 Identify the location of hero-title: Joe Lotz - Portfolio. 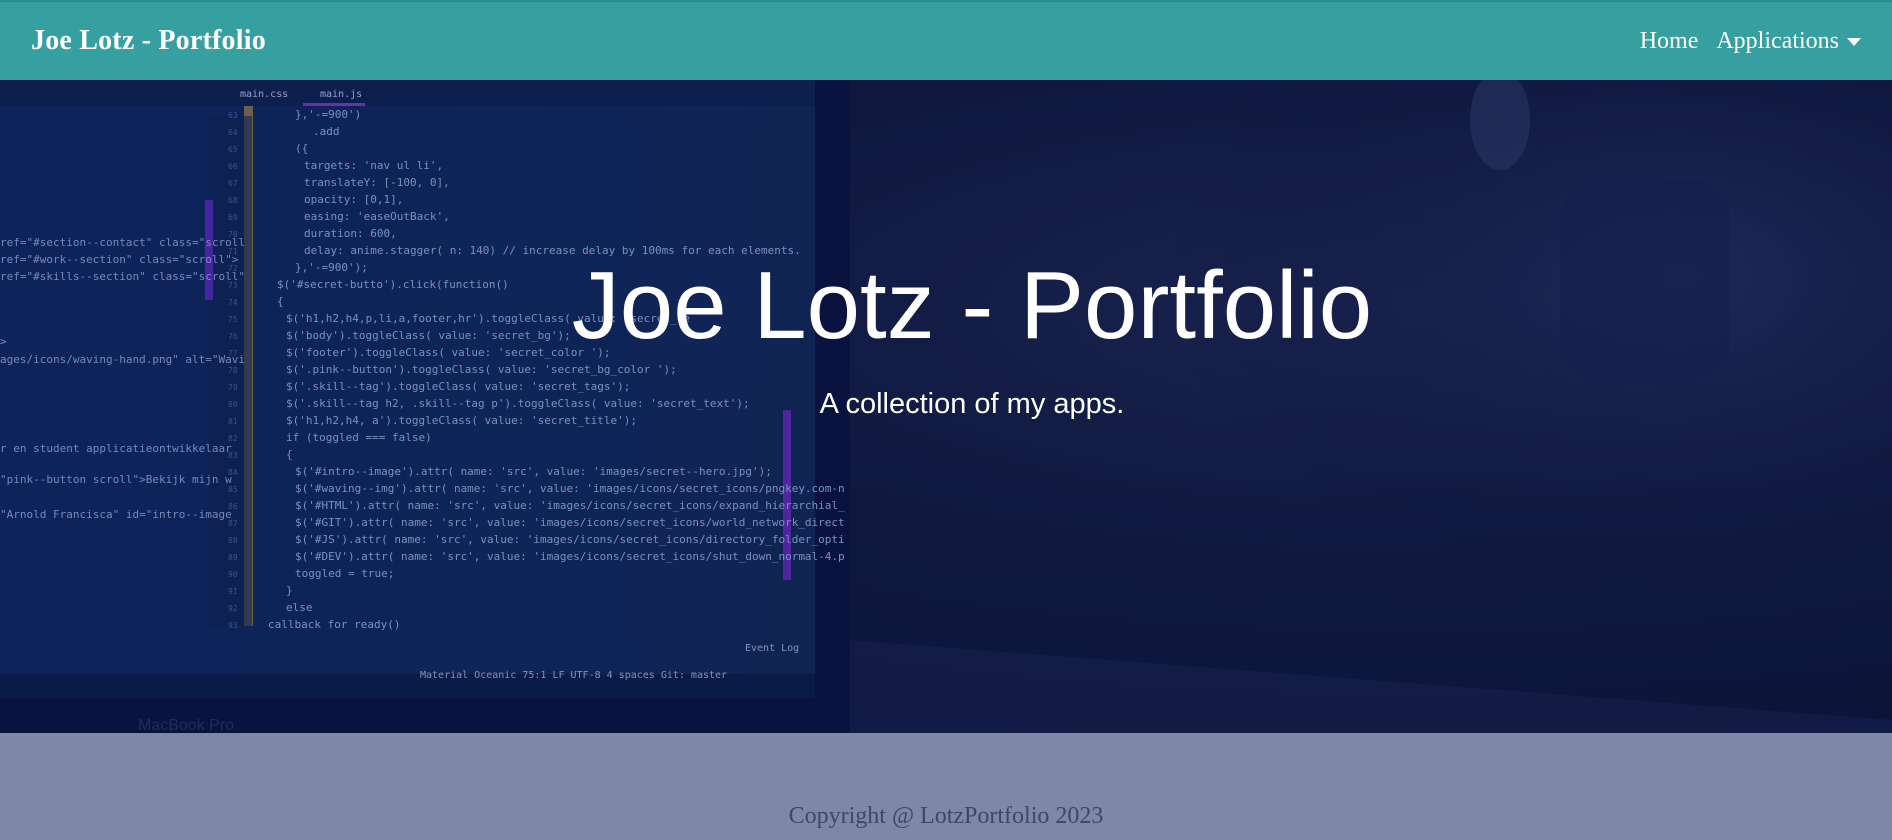
(972, 305).